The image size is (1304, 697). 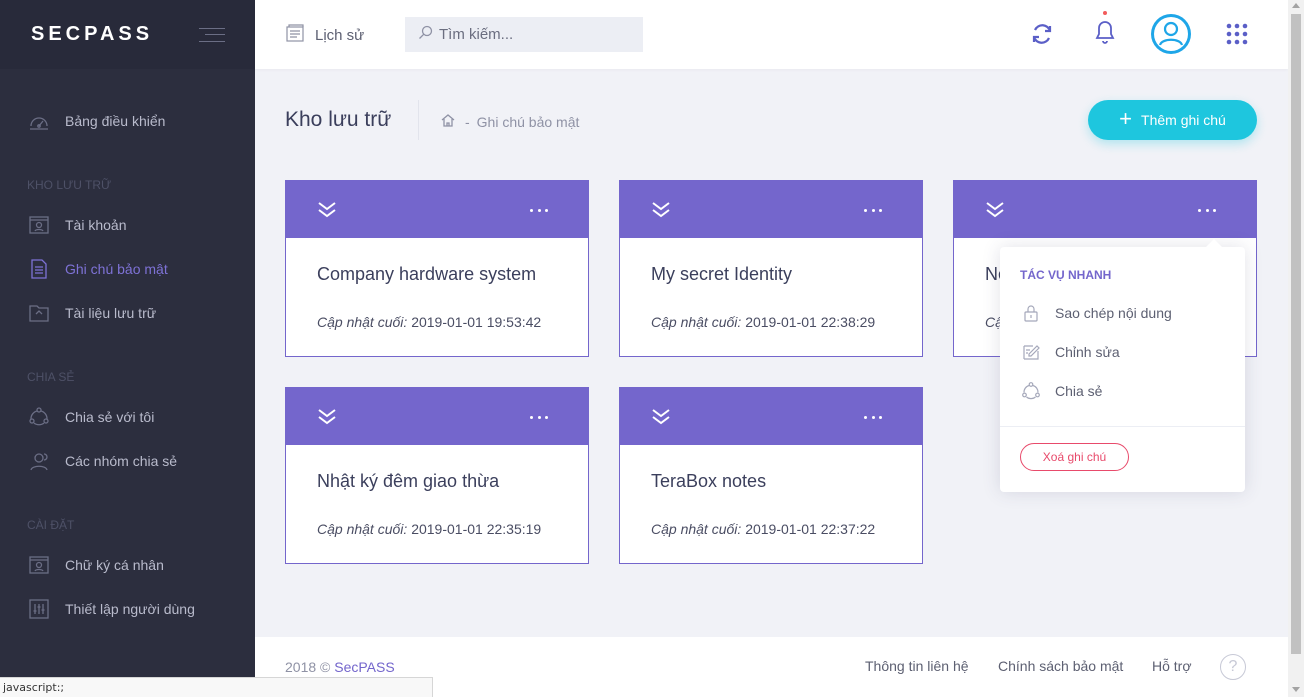 I want to click on section-heading-settings: Cài đặt, so click(x=51, y=525).